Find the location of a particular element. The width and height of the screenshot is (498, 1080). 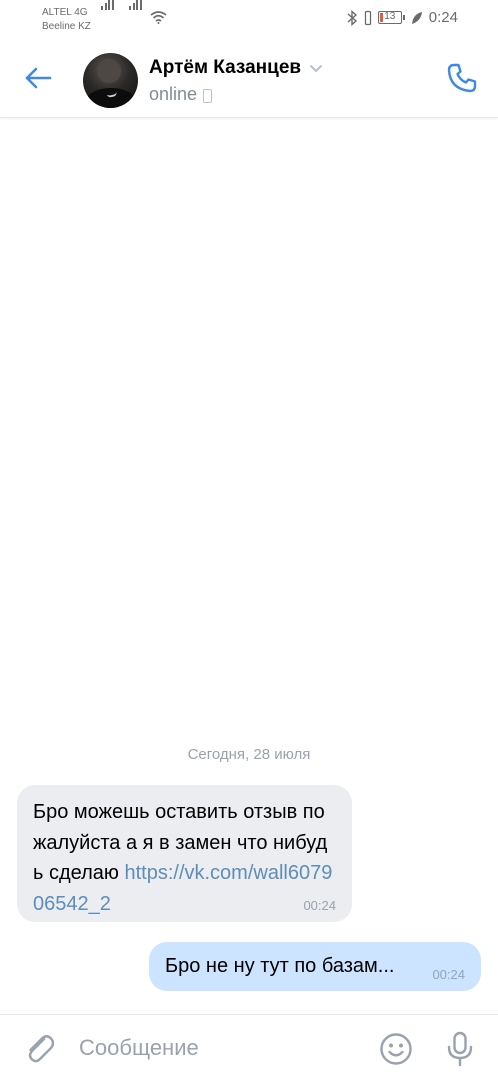

wifi-icon is located at coordinates (158, 17).